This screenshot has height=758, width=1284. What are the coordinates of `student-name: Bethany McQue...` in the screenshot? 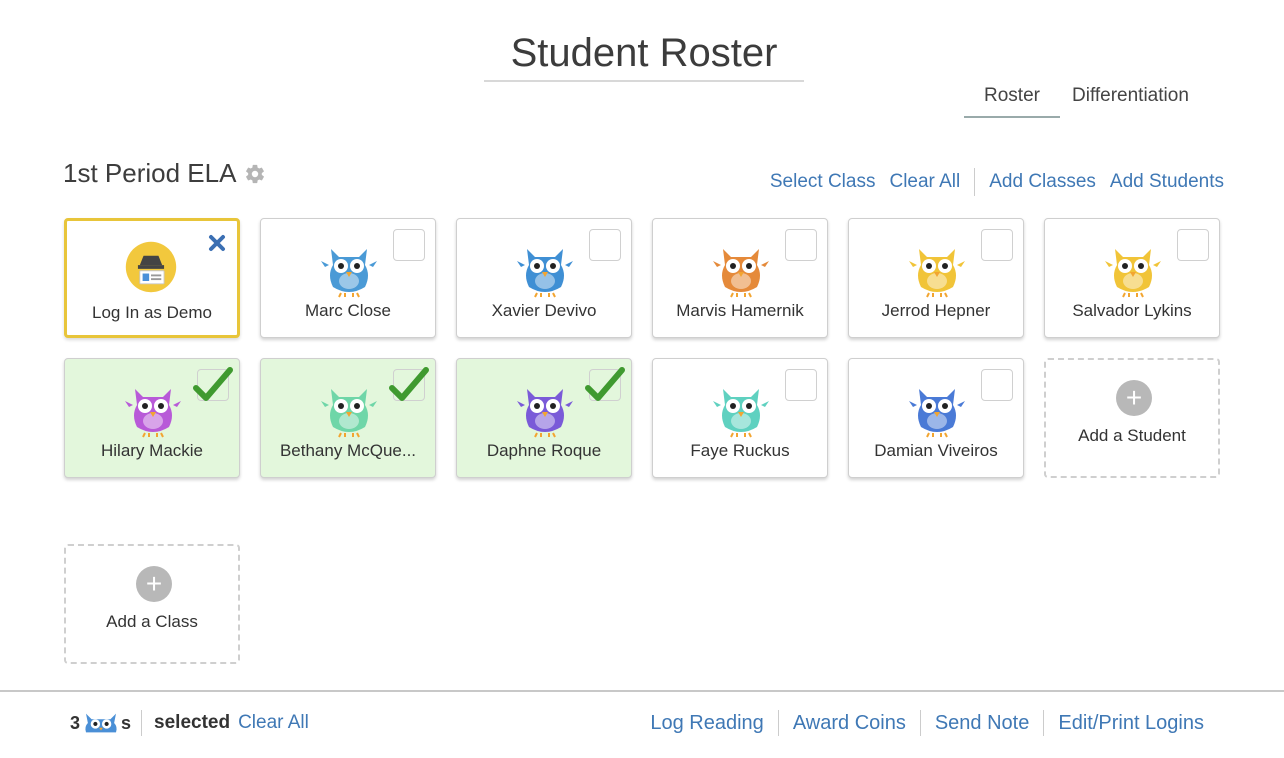 It's located at (348, 450).